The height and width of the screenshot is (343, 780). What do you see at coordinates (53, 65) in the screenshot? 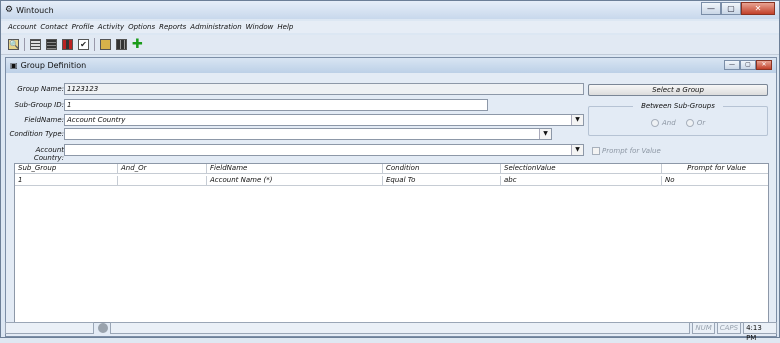
I see `child-title: Group Definition` at bounding box center [53, 65].